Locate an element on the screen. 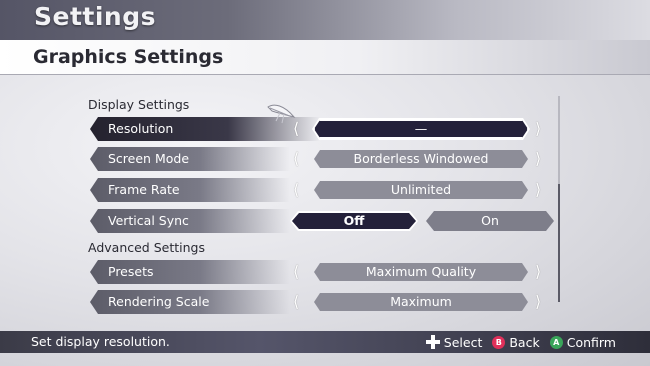 The image size is (650, 366). setting-label: Presets is located at coordinates (131, 271).